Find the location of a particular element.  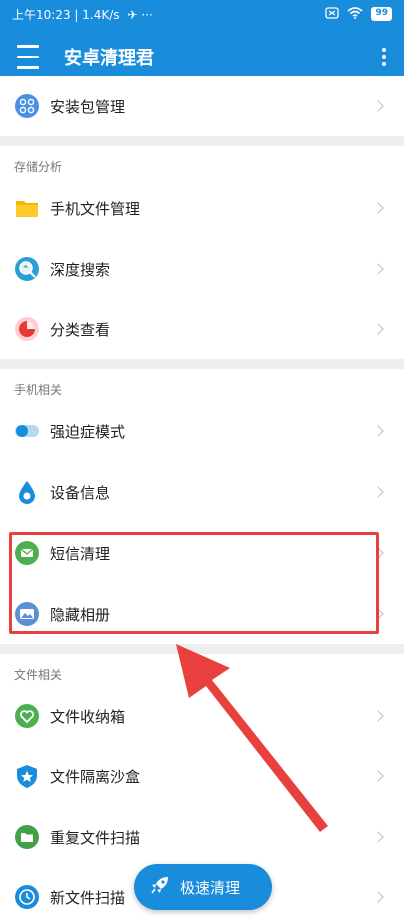

menu-item-sandbox: 文件隔离沙盒 is located at coordinates (202, 776).